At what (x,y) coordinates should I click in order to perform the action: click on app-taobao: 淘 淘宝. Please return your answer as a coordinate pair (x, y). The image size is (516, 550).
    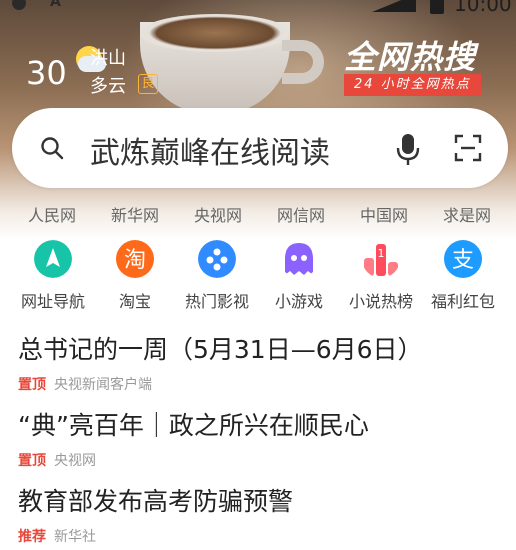
    Looking at the image, I should click on (135, 276).